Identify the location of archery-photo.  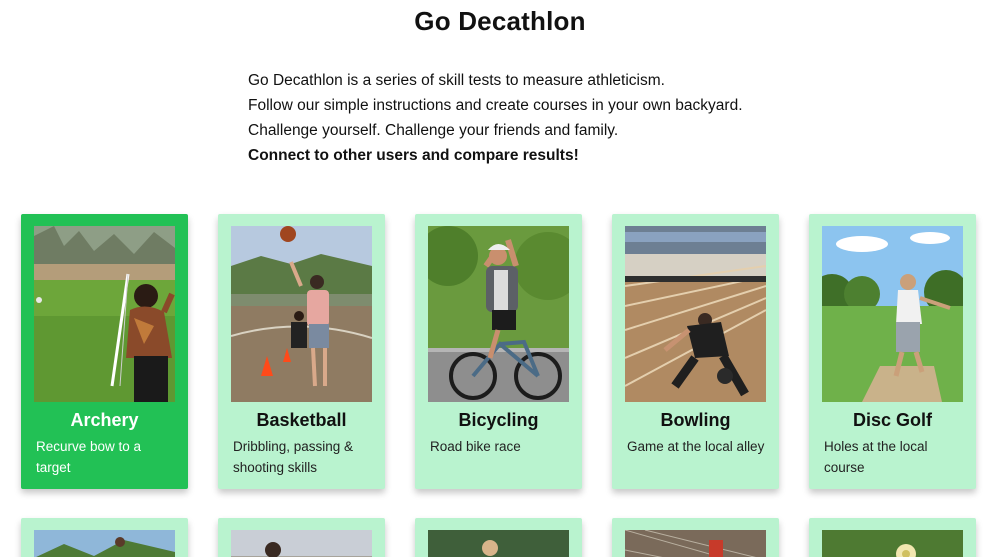
(104, 314).